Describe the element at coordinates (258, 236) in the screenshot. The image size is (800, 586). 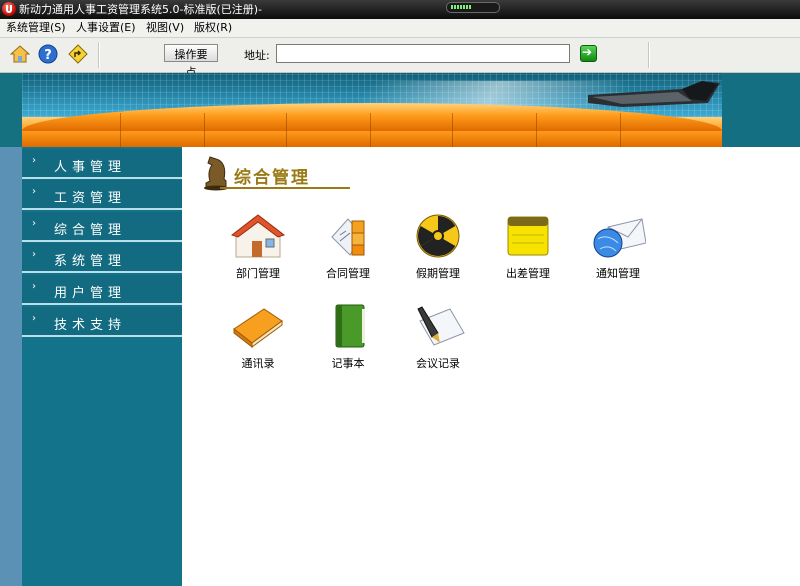
I see `house-icon` at that location.